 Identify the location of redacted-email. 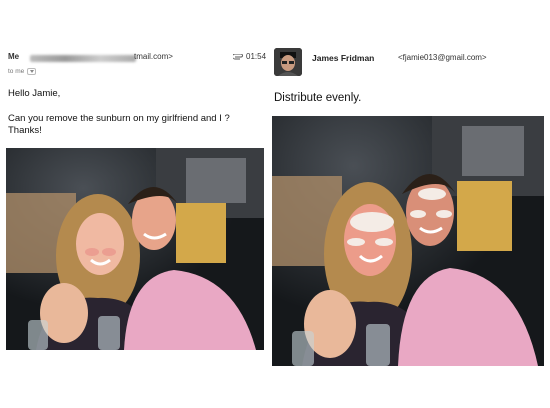
(83, 58).